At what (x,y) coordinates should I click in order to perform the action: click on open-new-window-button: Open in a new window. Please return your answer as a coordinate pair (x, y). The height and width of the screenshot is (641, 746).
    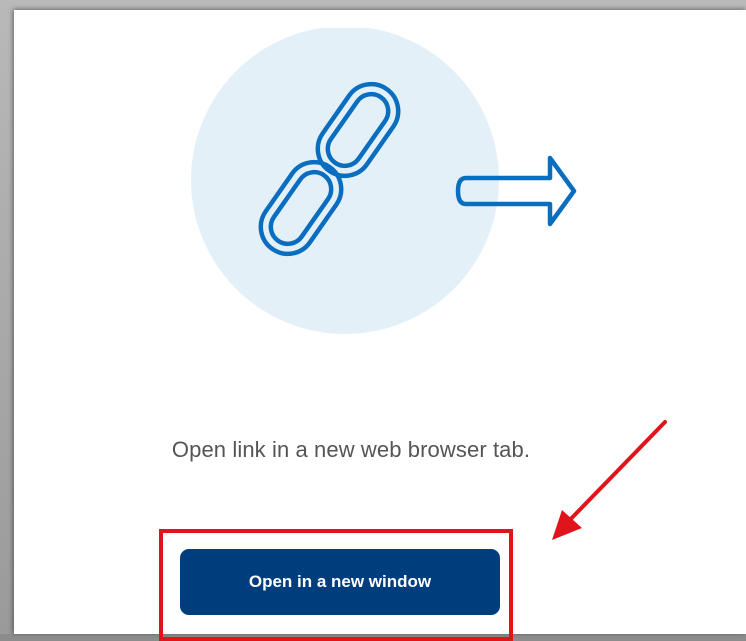
    Looking at the image, I should click on (340, 582).